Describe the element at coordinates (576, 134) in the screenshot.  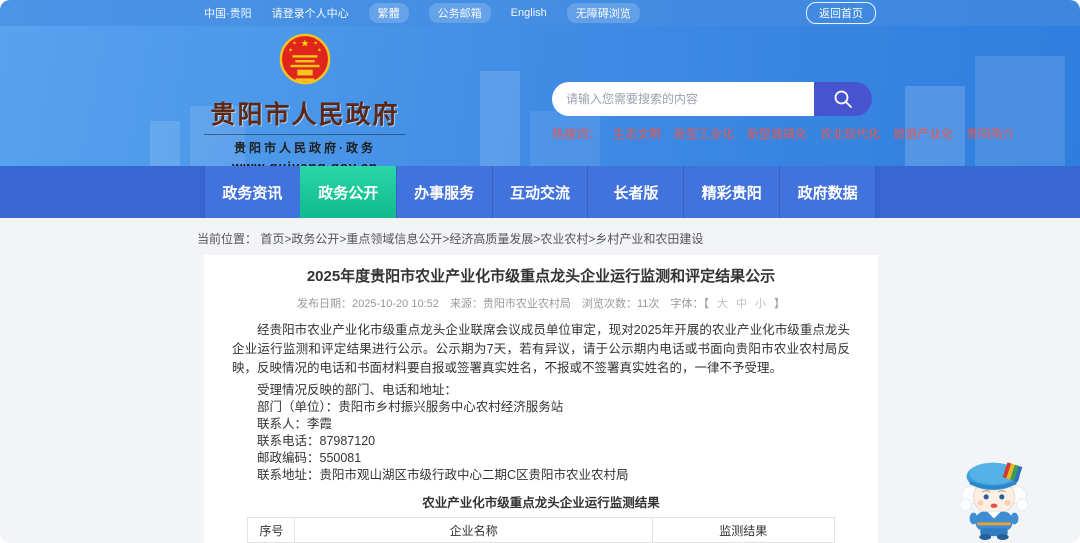
I see `hot-search-label: 热搜词：` at that location.